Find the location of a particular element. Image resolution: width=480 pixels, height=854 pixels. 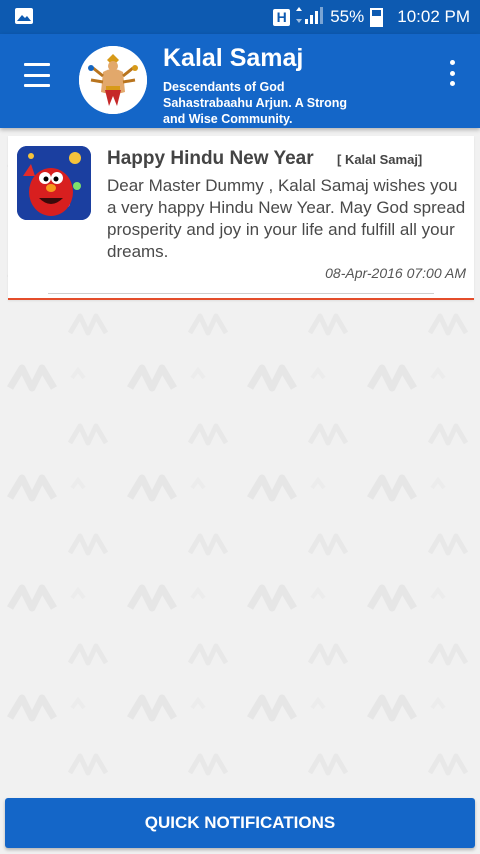

battery-percent: 55% is located at coordinates (347, 16).